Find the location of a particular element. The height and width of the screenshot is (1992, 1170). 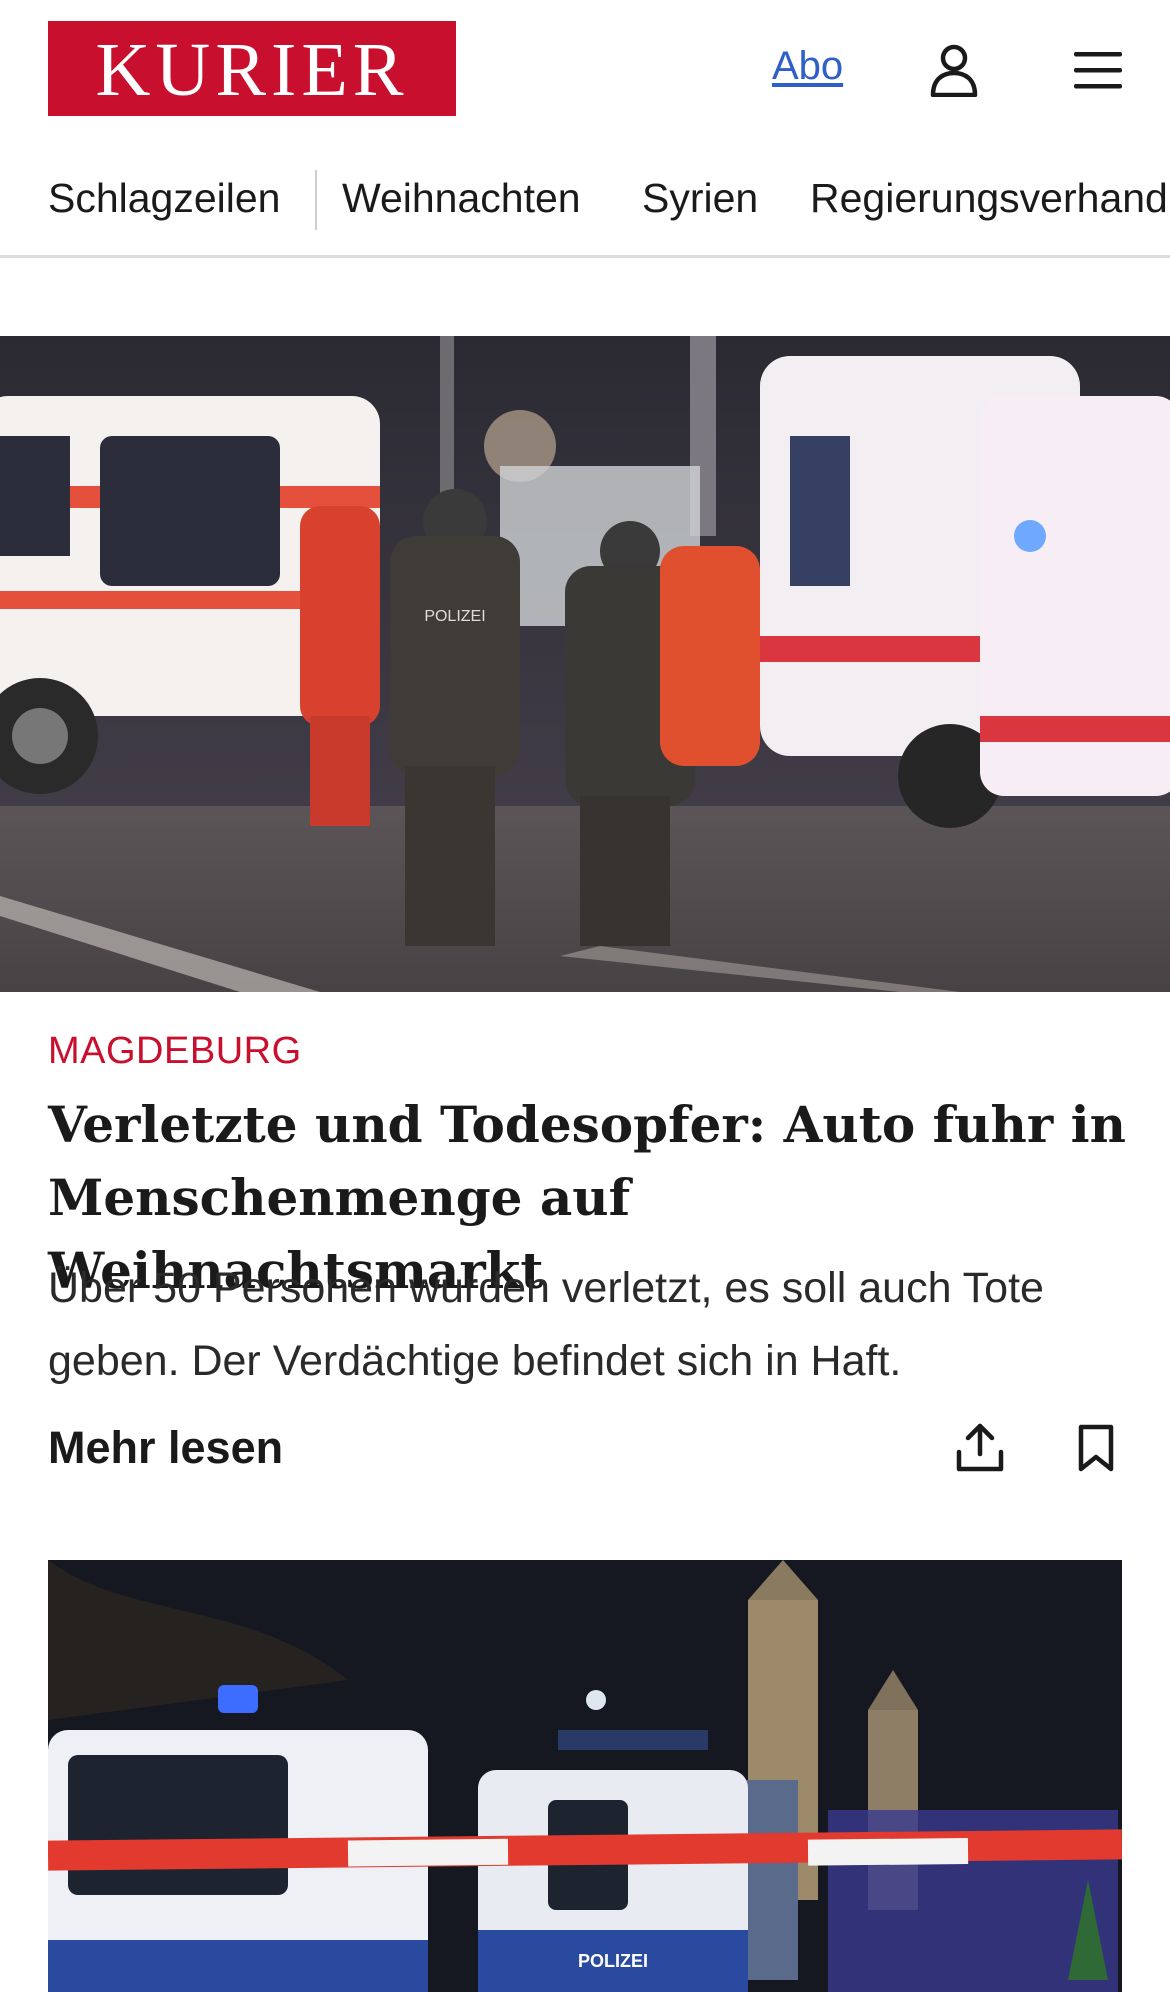

kurier-logo: KURIER is located at coordinates (252, 68).